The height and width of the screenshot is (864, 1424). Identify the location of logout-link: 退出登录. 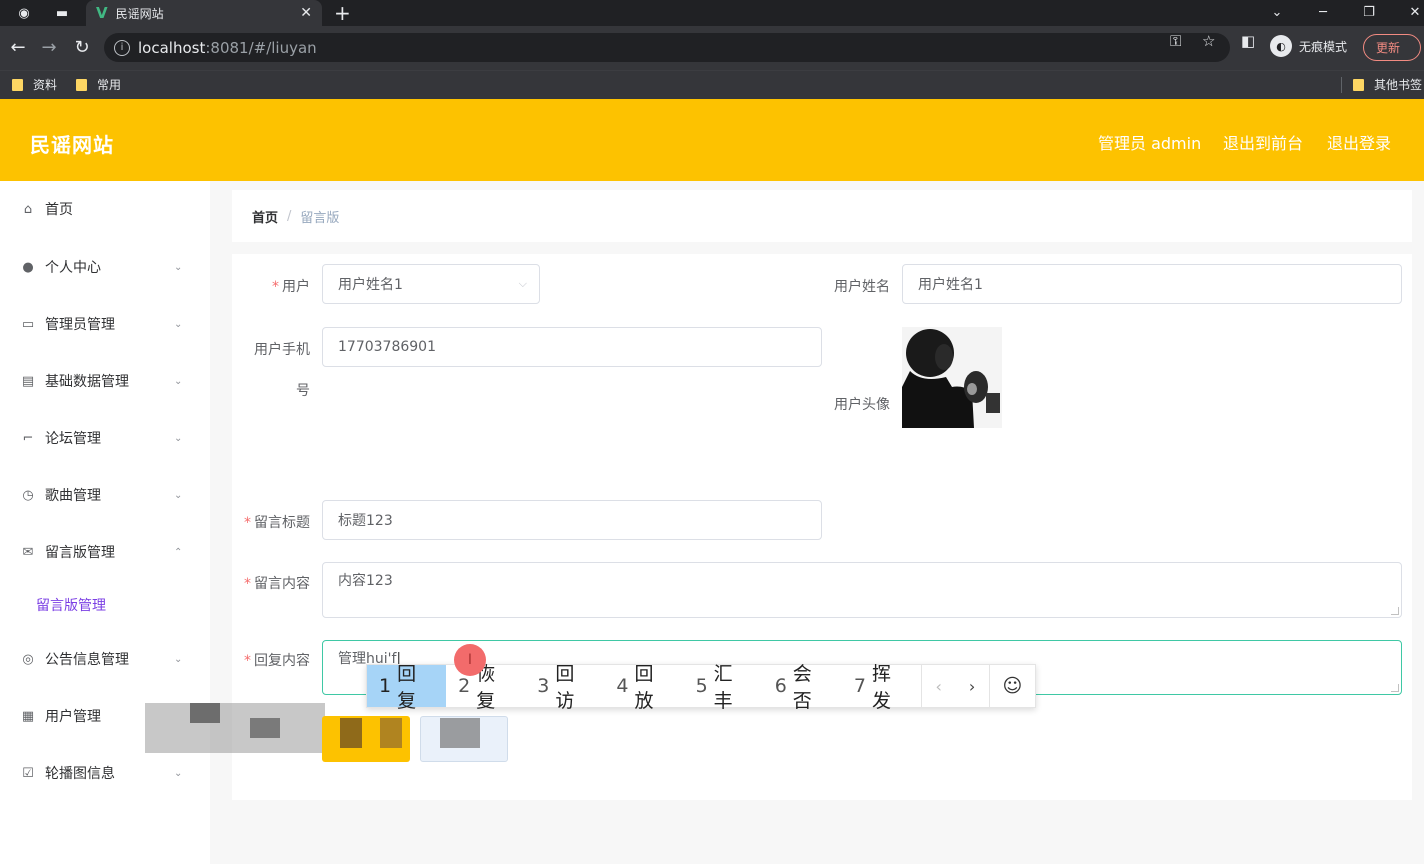
(1359, 142).